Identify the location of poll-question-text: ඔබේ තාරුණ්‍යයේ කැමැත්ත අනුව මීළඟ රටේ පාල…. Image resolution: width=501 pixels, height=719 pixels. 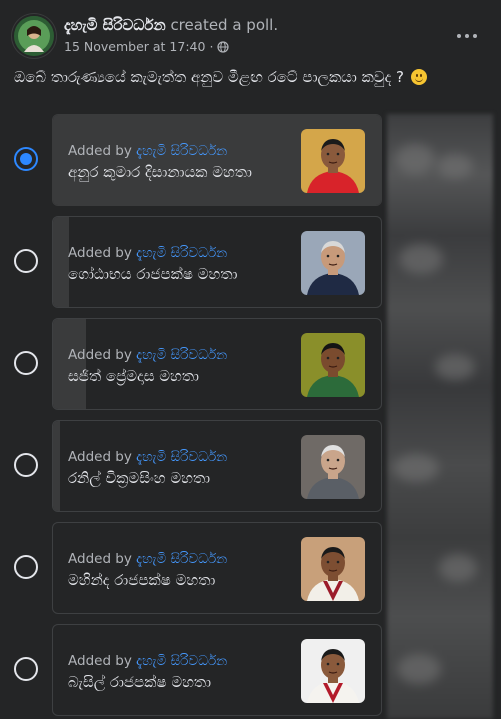
(209, 77).